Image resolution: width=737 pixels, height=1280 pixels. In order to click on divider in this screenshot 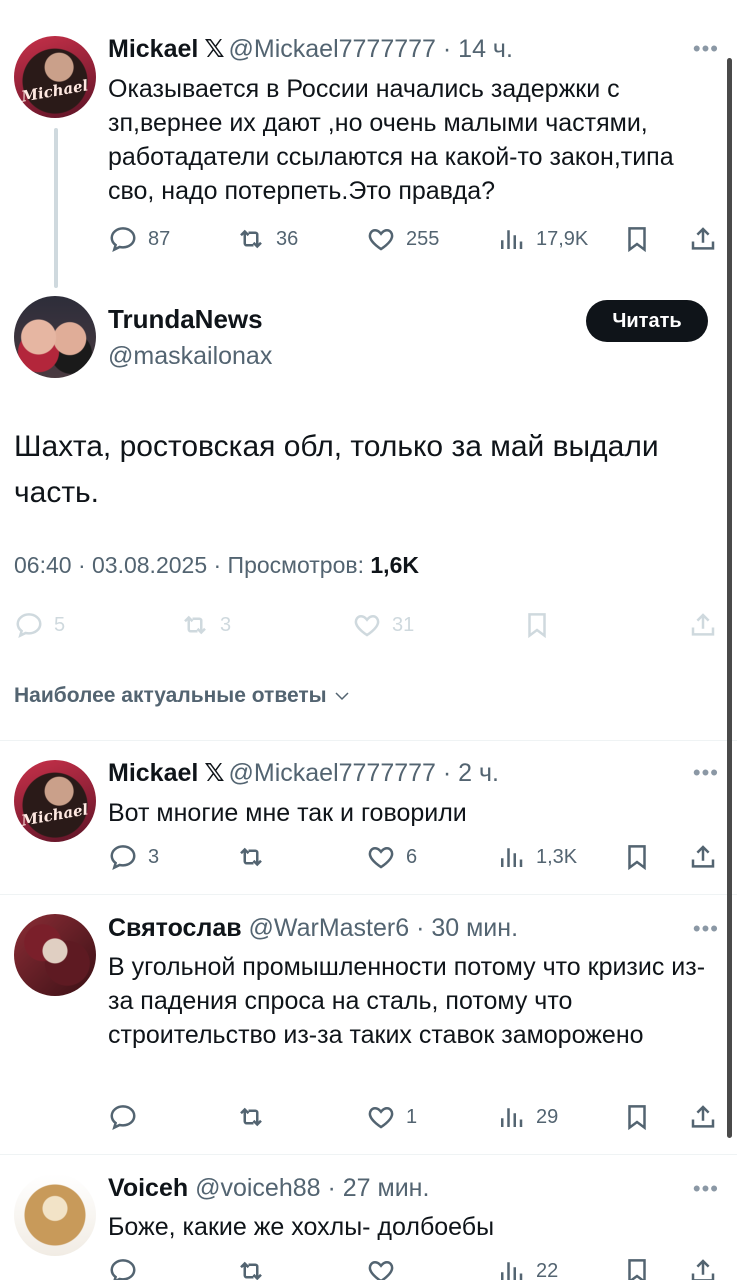, I will do `click(368, 894)`.